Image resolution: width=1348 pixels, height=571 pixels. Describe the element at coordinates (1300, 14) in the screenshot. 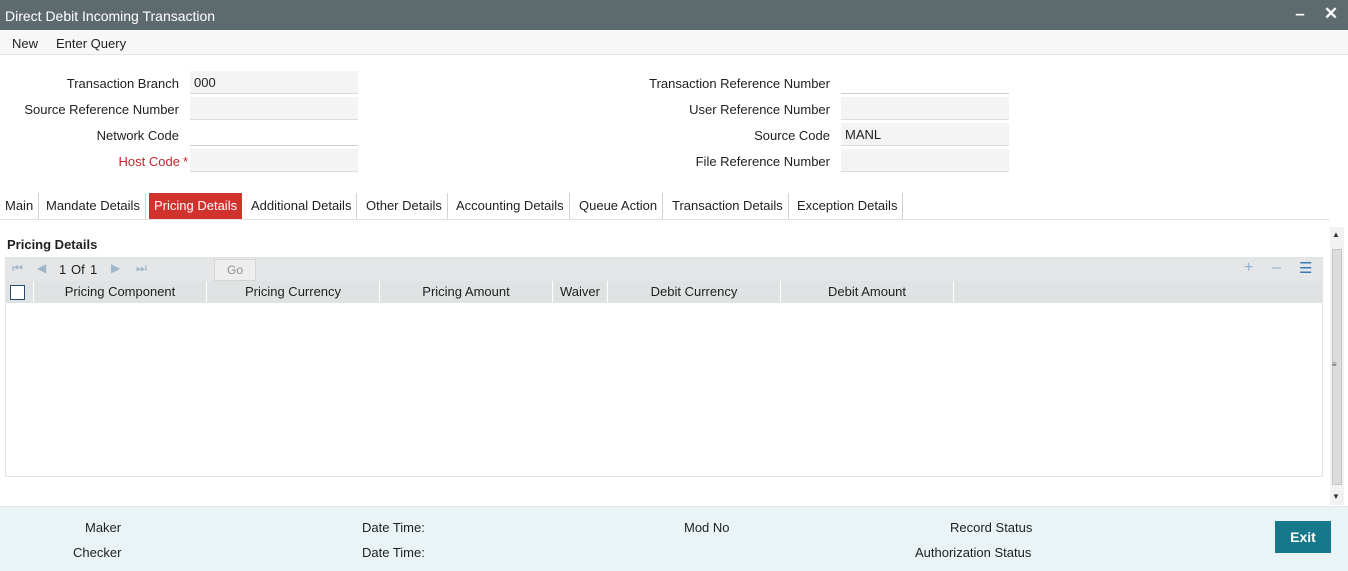

I see `minimize-icon: –` at that location.